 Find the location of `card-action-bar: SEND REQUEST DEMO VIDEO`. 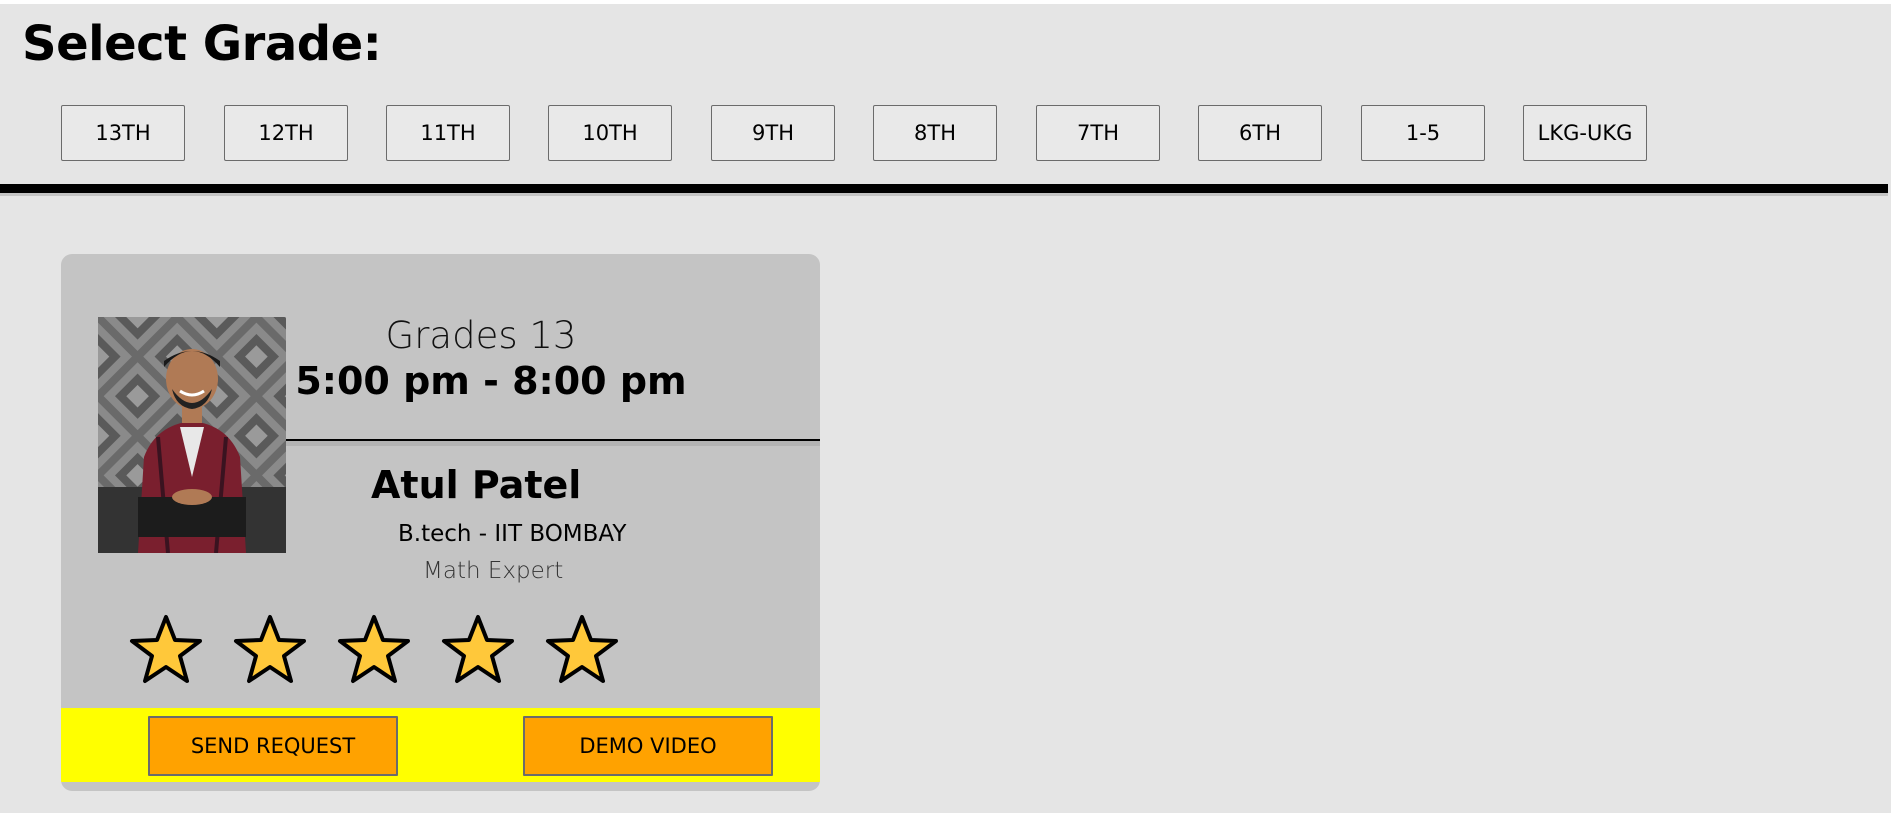

card-action-bar: SEND REQUEST DEMO VIDEO is located at coordinates (440, 745).